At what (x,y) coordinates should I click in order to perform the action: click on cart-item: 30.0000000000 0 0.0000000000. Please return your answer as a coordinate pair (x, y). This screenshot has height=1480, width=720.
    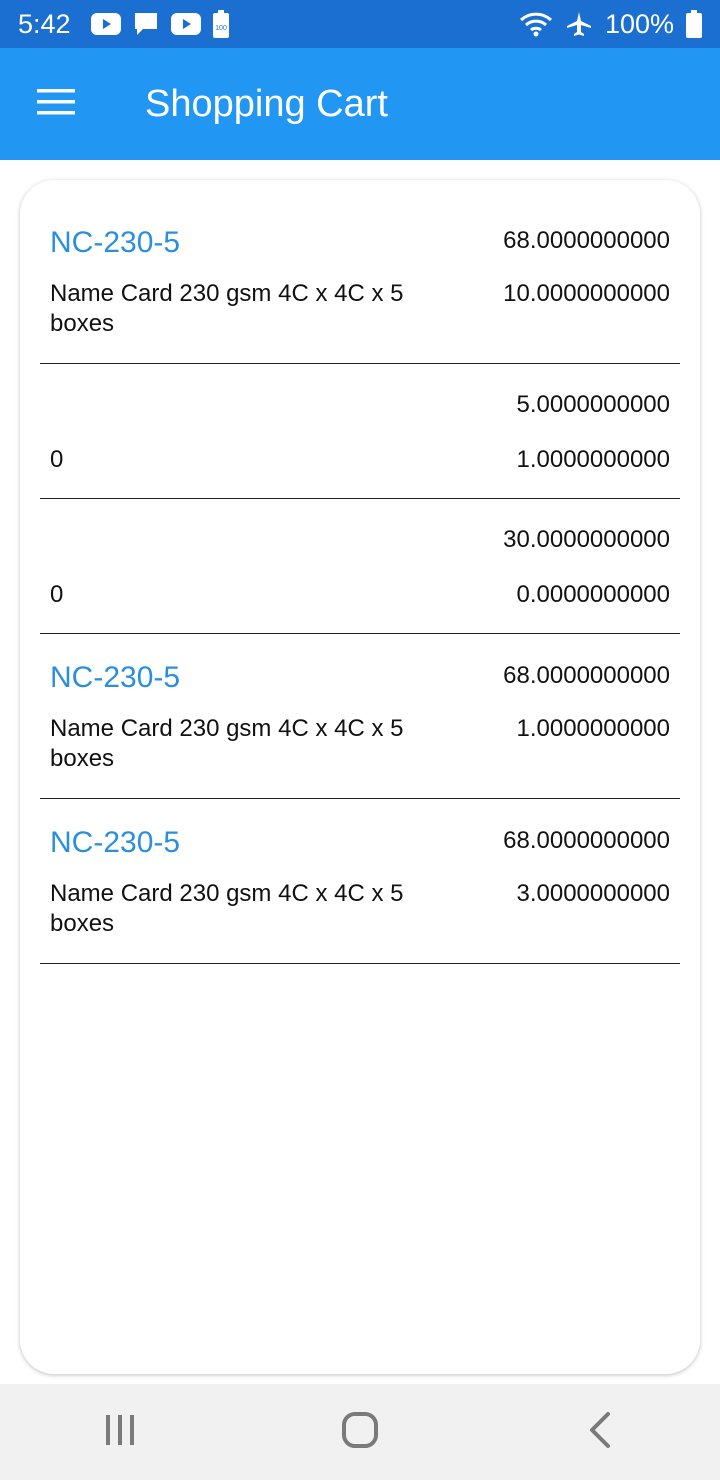
    Looking at the image, I should click on (360, 566).